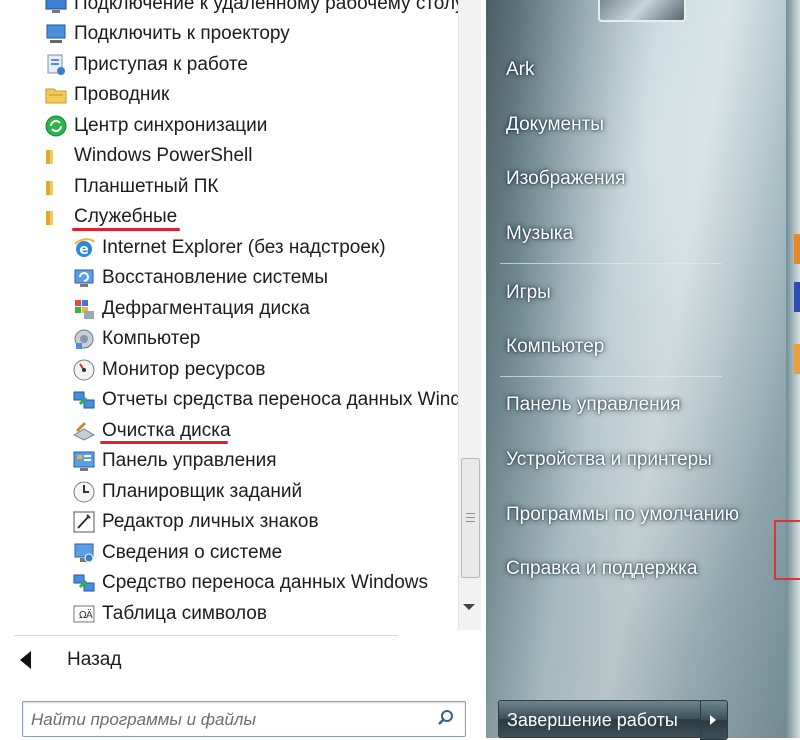 The width and height of the screenshot is (800, 740). I want to click on program-label: Служебные, so click(126, 216).